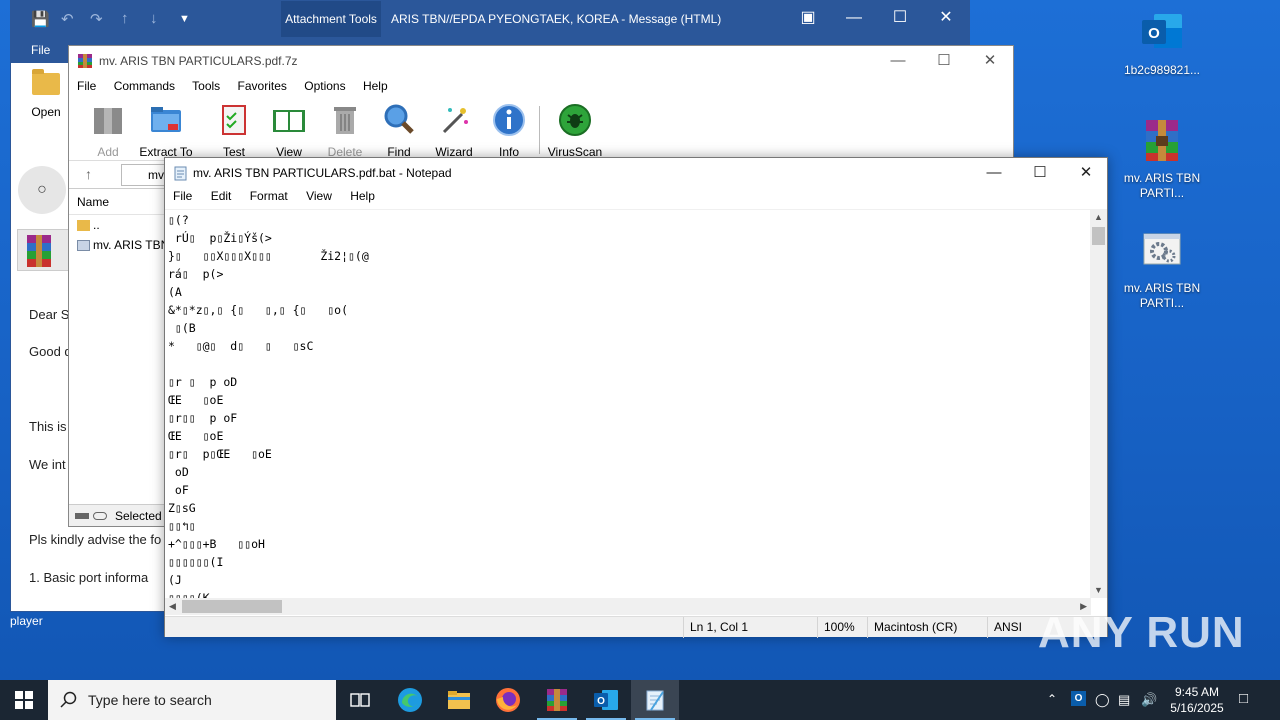 The width and height of the screenshot is (1280, 720). I want to click on email-body-line: We int, so click(47, 464).